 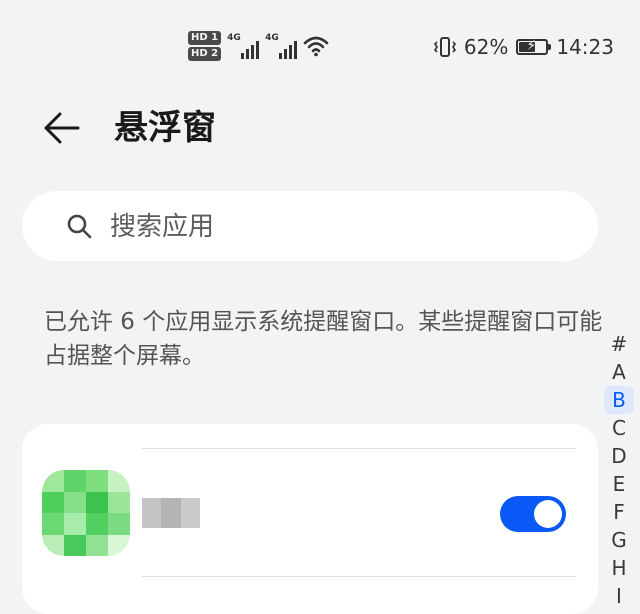 I want to click on permission-description: 已允许 6 个应用显示系统提醒窗口。某些提醒窗口可能占据整个屏幕。, so click(x=323, y=339).